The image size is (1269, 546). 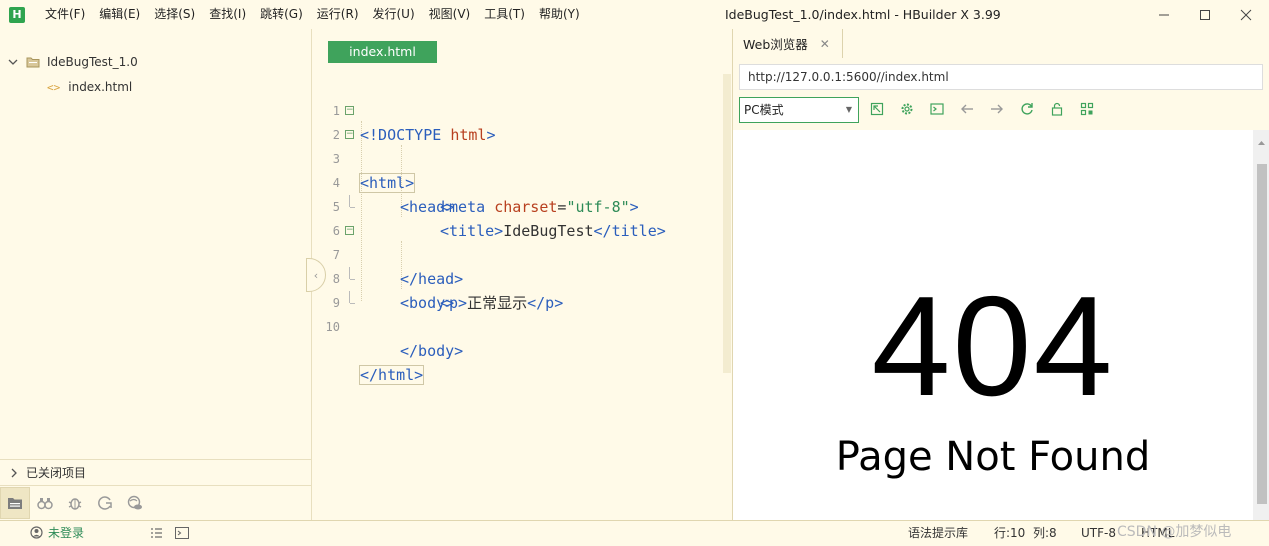 What do you see at coordinates (1262, 334) in the screenshot?
I see `scrollbar-thumb` at bounding box center [1262, 334].